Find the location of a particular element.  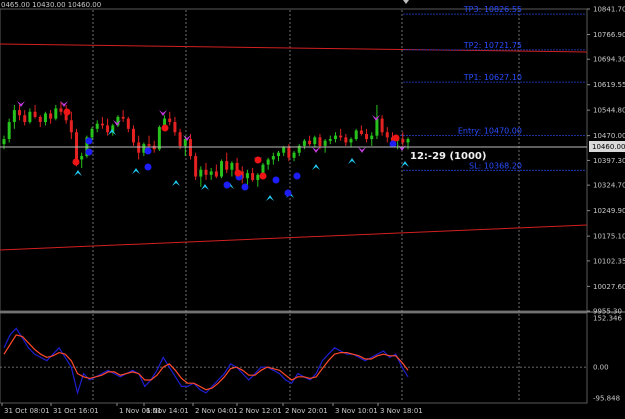

level-label-sl: SL: 10368.20 is located at coordinates (495, 165).